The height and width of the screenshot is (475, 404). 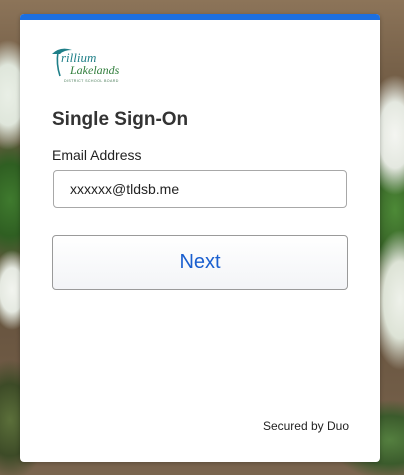 I want to click on email-label: Email Address, so click(x=97, y=155).